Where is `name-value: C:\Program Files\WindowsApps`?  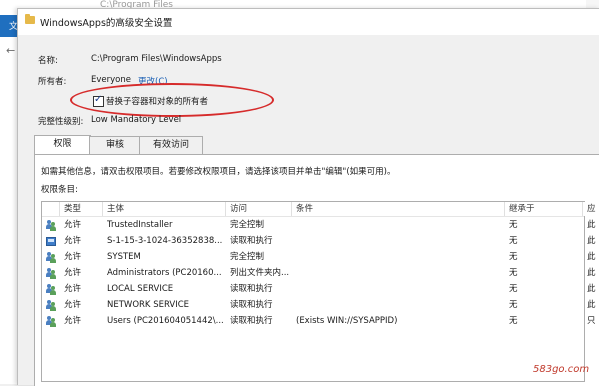
name-value: C:\Program Files\WindowsApps is located at coordinates (156, 59).